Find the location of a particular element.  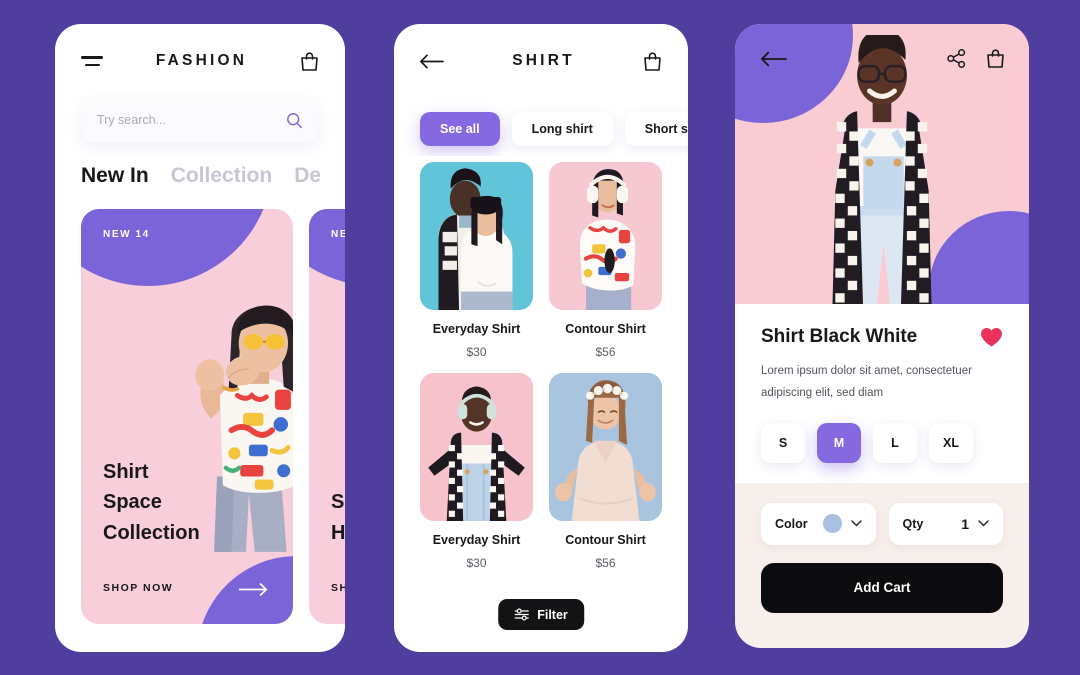

page-title: SHIRT is located at coordinates (543, 60).